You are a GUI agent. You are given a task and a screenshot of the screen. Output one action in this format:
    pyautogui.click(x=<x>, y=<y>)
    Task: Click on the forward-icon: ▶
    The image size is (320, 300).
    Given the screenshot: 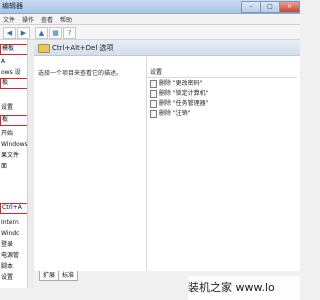 What is the action you would take?
    pyautogui.click(x=23, y=33)
    